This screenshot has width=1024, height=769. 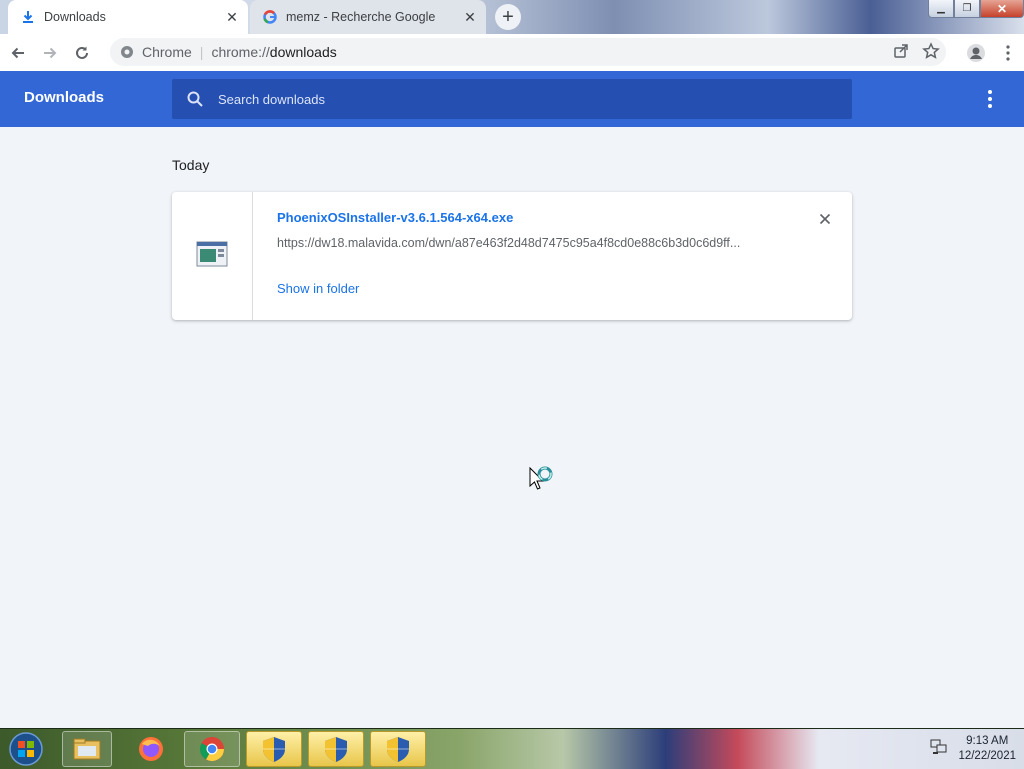 I want to click on url-scheme: chrome://, so click(x=240, y=52).